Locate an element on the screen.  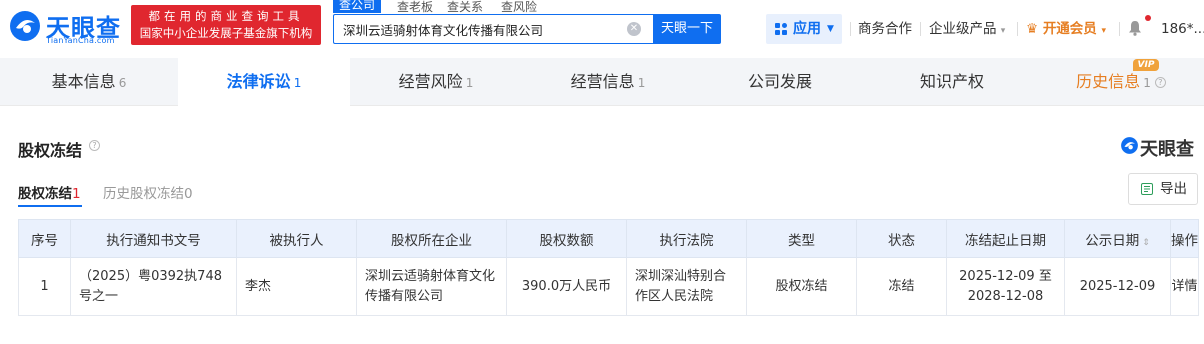
col-header-amount: 股权数额 is located at coordinates (566, 238).